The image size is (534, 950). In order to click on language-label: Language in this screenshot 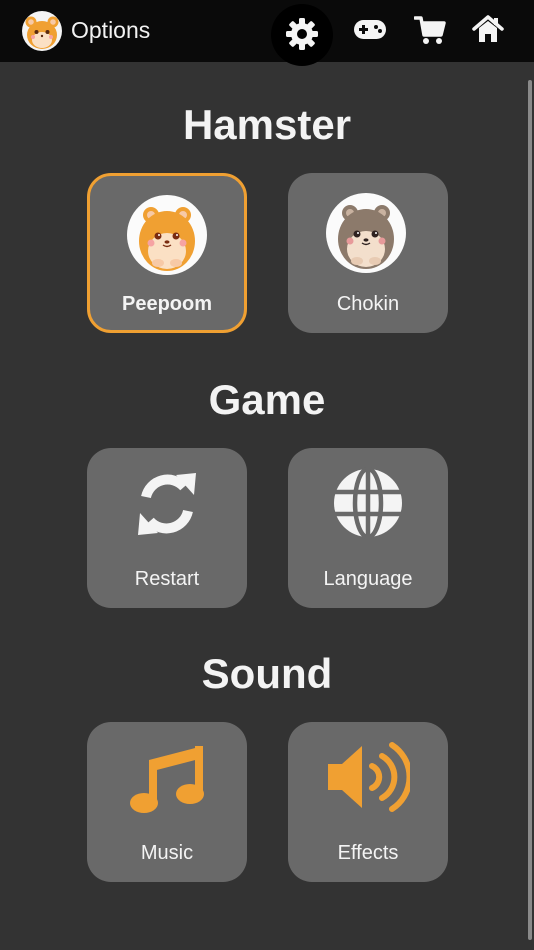, I will do `click(368, 579)`.